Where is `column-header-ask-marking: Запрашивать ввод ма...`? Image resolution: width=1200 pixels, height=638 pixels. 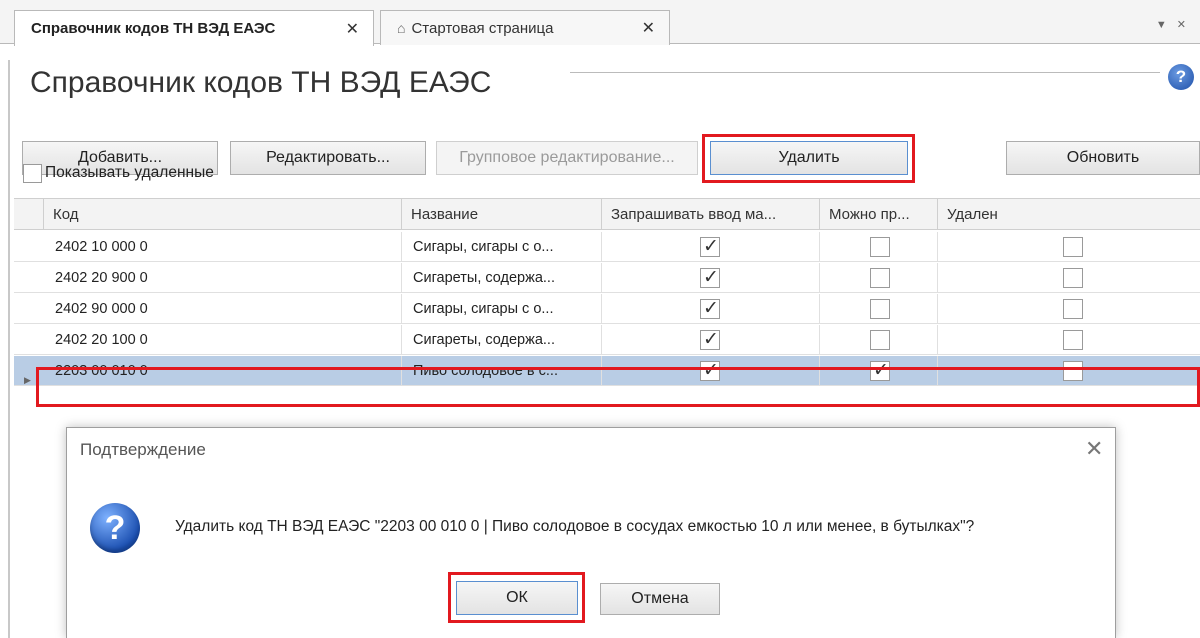 column-header-ask-marking: Запрашивать ввод ма... is located at coordinates (711, 214).